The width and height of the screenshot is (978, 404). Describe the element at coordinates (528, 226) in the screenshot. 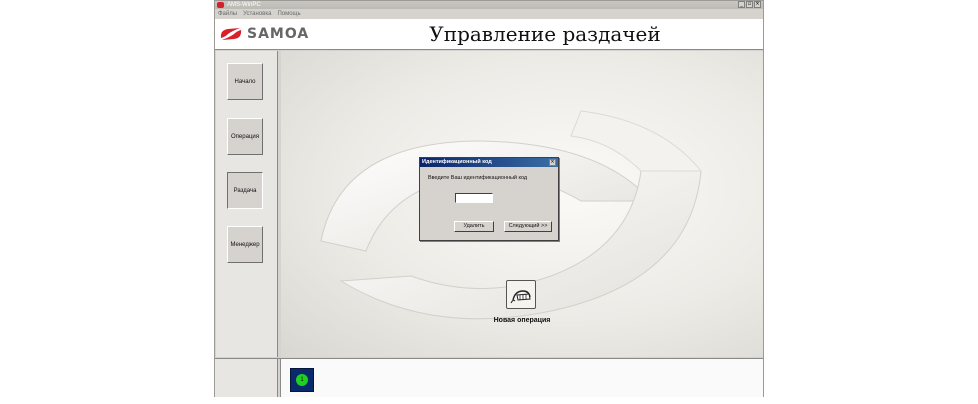

I see `next-button: Следующий >>` at that location.